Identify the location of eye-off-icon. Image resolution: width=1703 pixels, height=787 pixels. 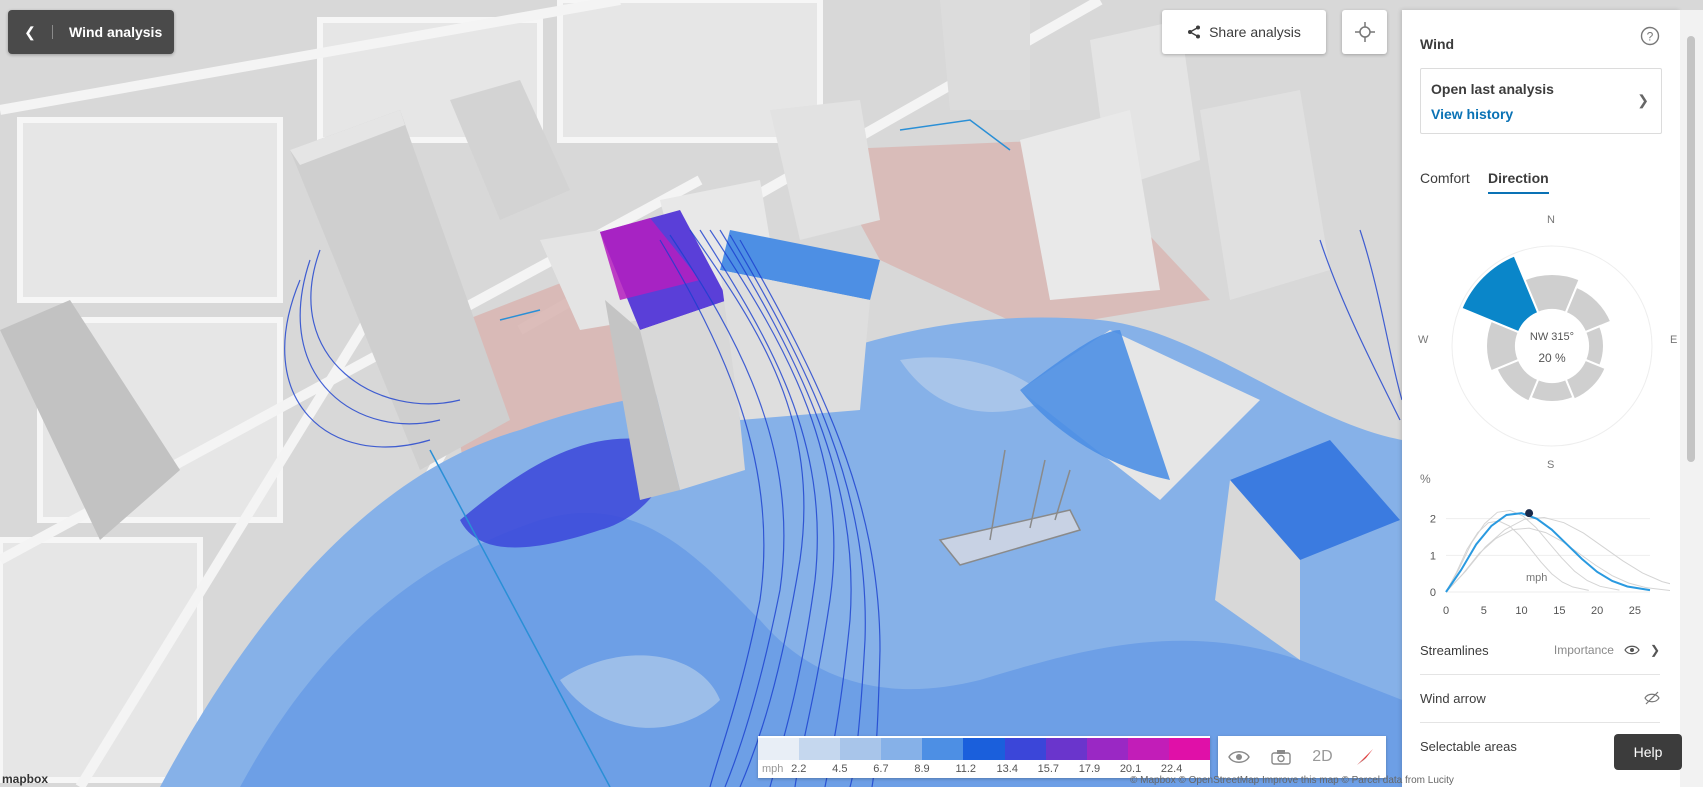
(1652, 698).